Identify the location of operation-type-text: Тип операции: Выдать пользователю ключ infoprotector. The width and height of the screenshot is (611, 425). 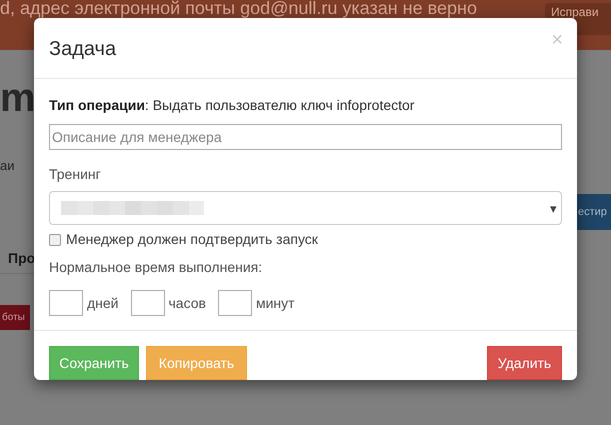
(232, 105).